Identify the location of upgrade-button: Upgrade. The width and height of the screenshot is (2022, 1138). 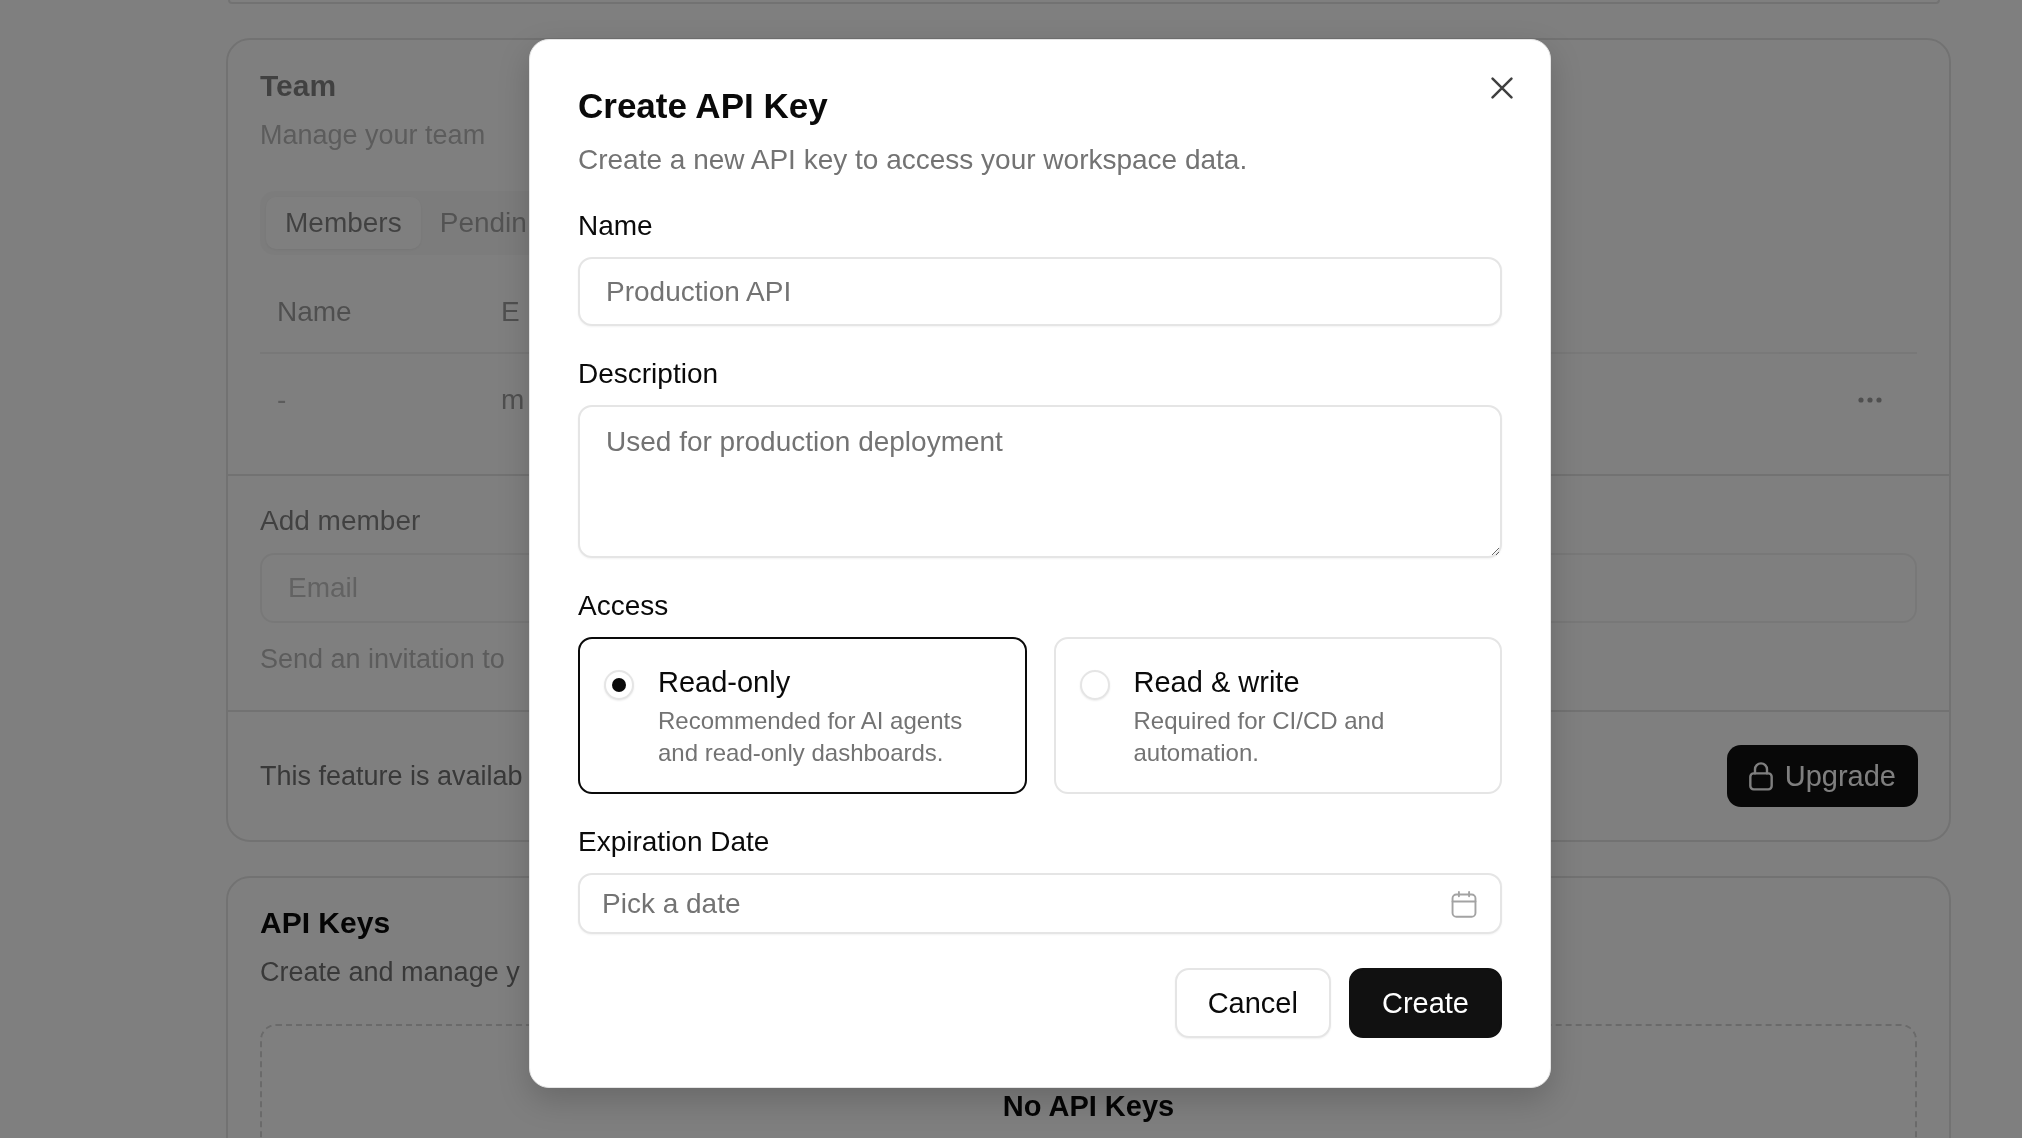
(1822, 776).